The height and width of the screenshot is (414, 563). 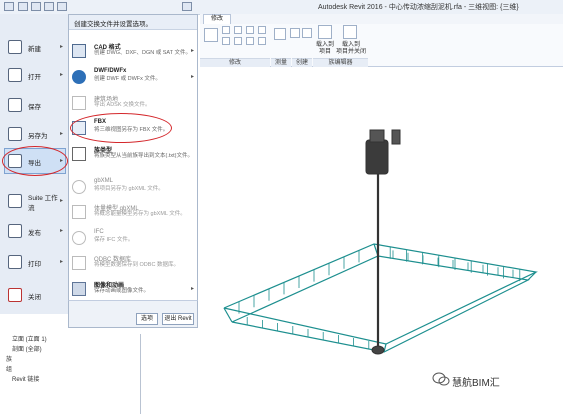 I want to click on menu-item-label: 发布, so click(x=34, y=233).